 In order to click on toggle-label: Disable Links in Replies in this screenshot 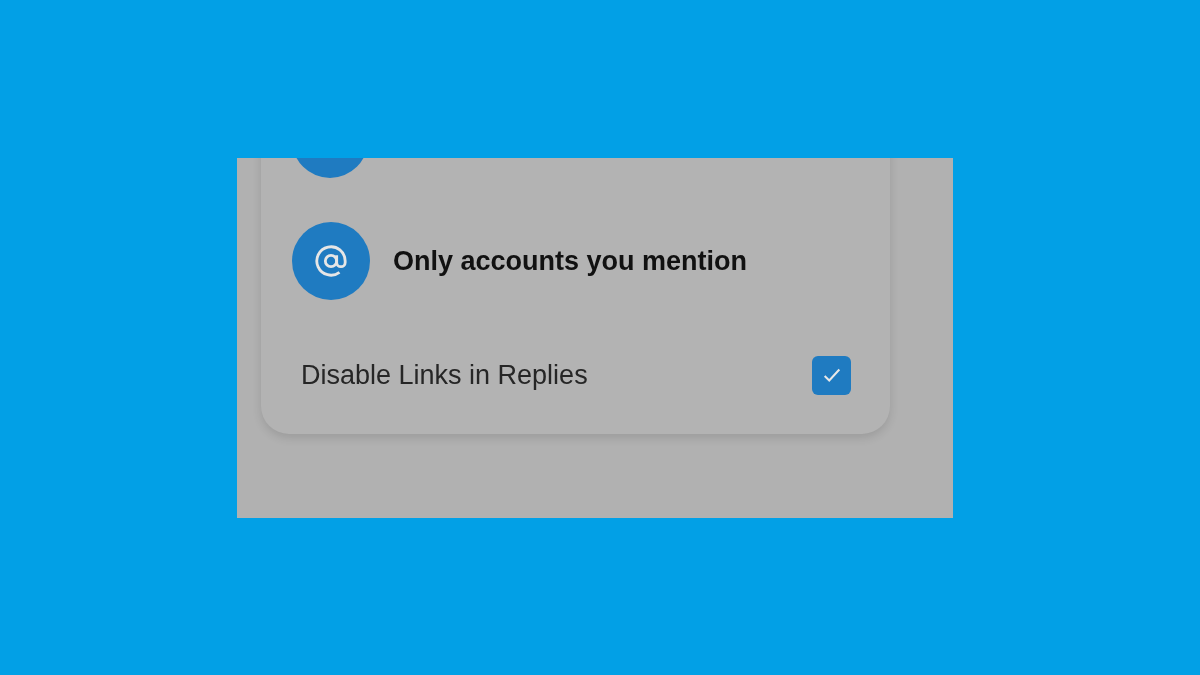, I will do `click(444, 375)`.